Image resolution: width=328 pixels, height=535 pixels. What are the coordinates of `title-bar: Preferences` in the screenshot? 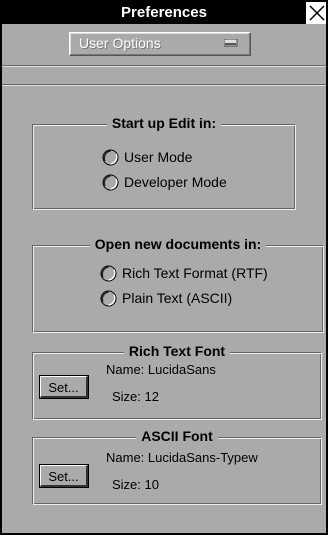 It's located at (164, 13).